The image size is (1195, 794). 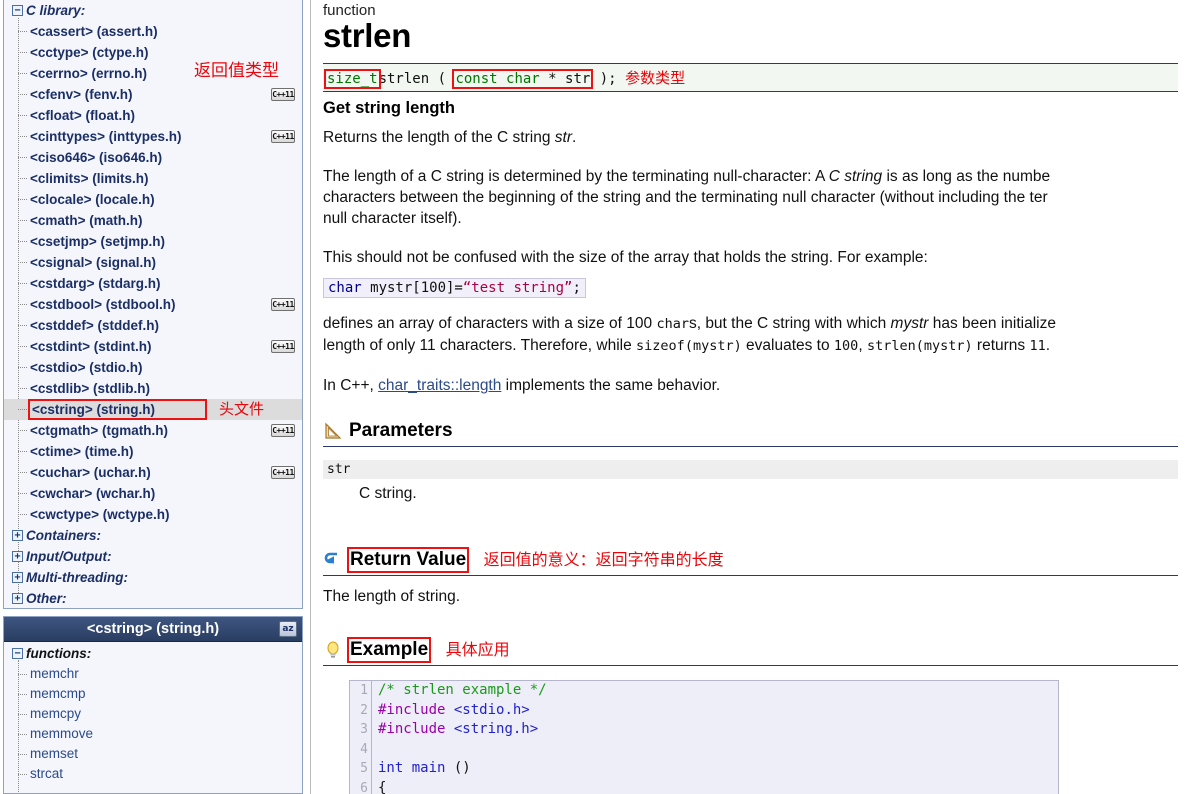 What do you see at coordinates (90, 472) in the screenshot?
I see `tree-item-label: <cuchar> (uchar.h)` at bounding box center [90, 472].